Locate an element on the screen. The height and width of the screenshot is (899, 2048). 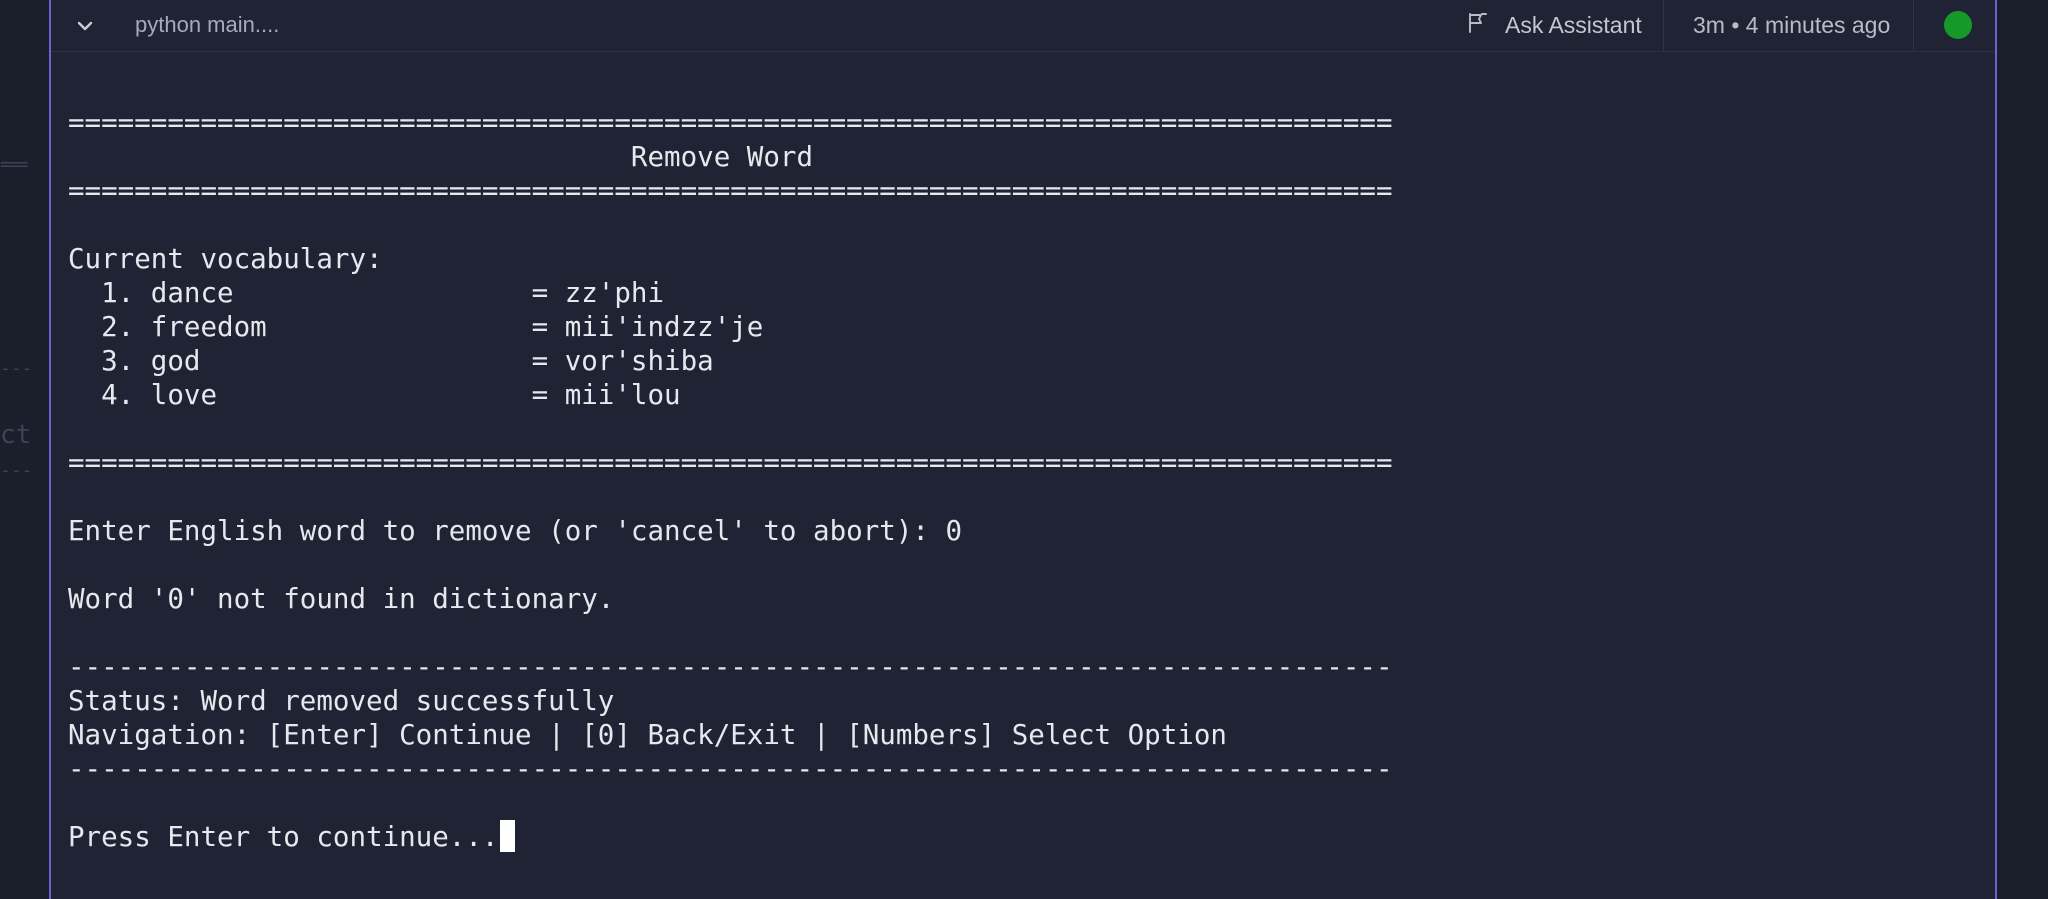
ghost-text: === is located at coordinates (14, 164).